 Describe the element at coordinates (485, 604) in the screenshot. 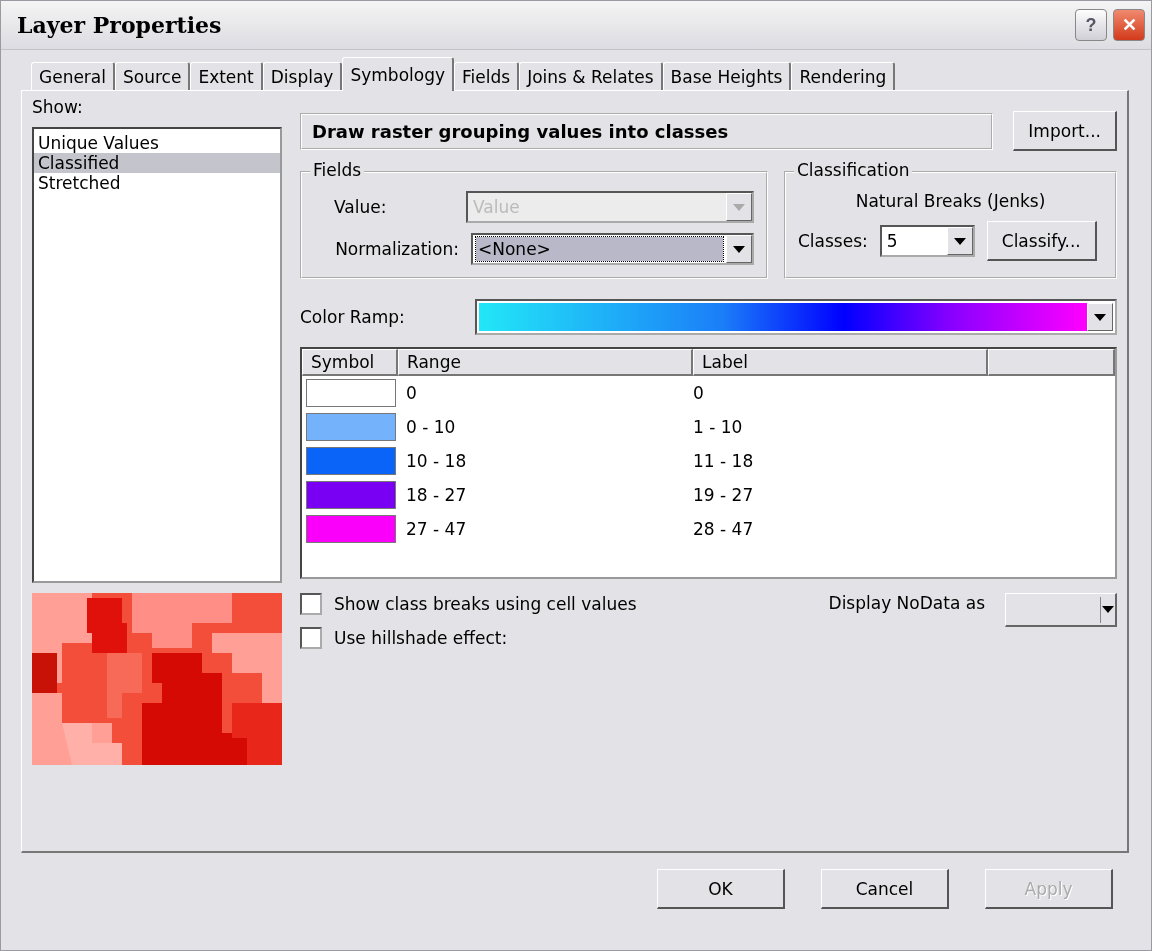

I see `checkbox-label: Show class breaks using cell values` at that location.